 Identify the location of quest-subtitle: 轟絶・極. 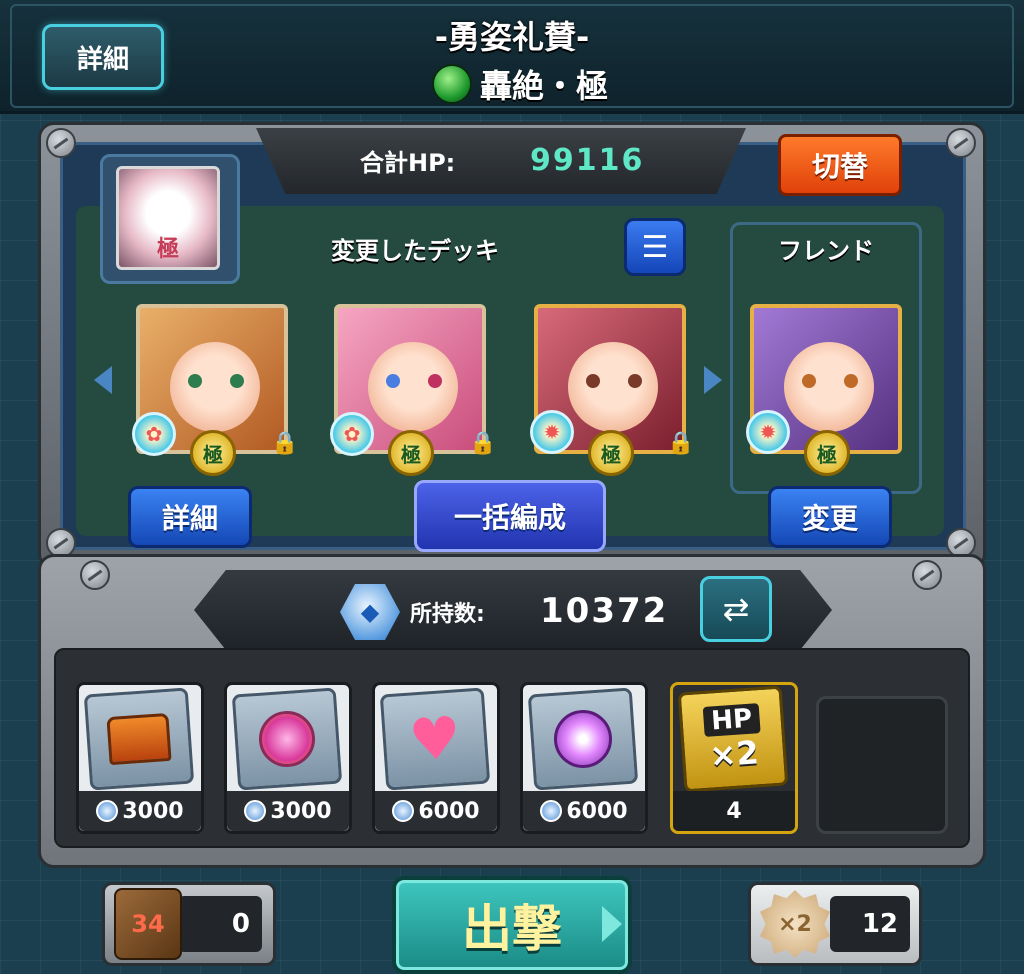
(520, 84).